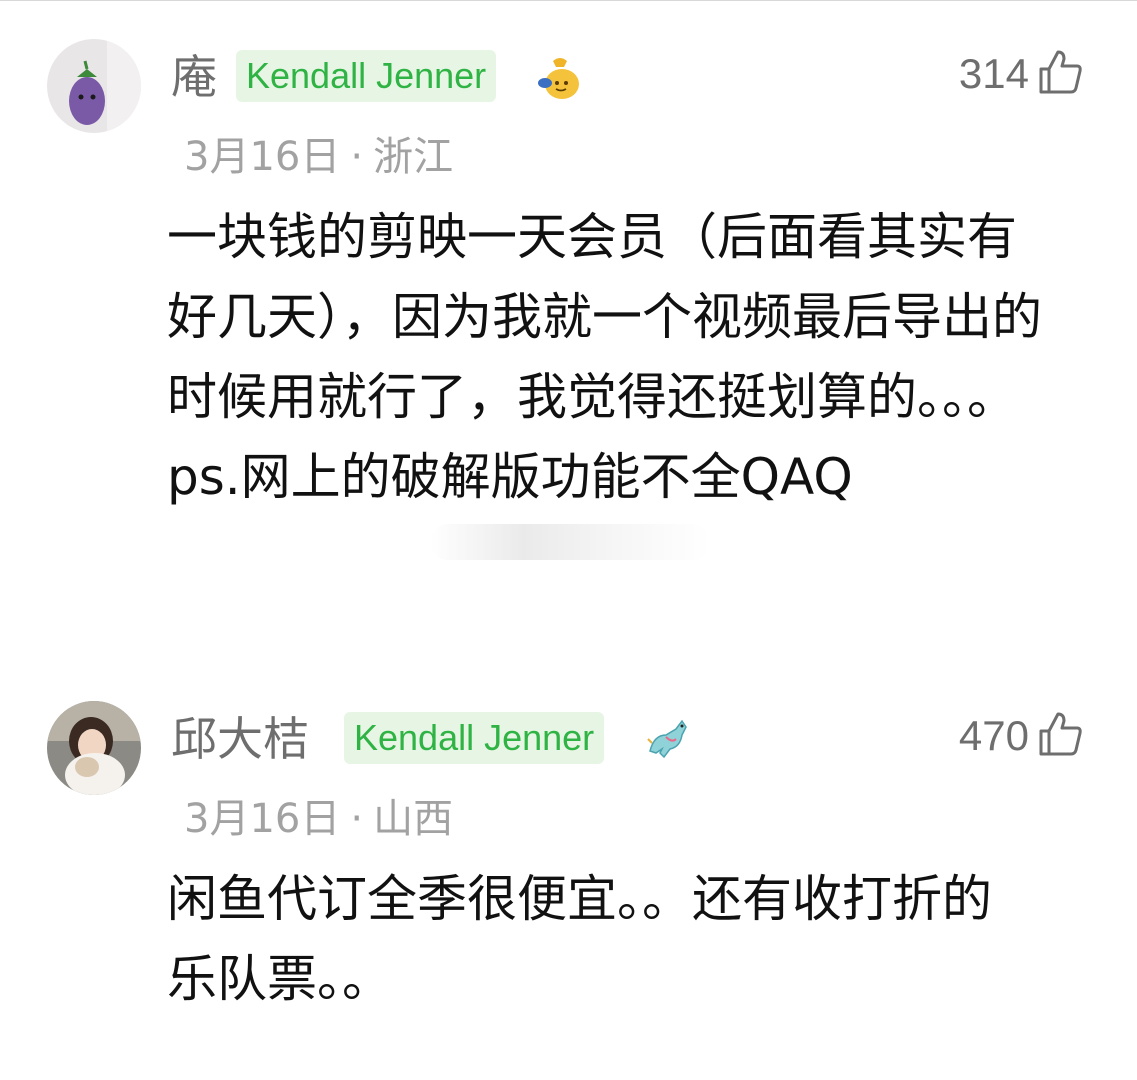 This screenshot has width=1137, height=1080. Describe the element at coordinates (579, 939) in the screenshot. I see `comment-text: 闲鱼代订全季很便宜。。还有收打折的乐队票。。` at that location.